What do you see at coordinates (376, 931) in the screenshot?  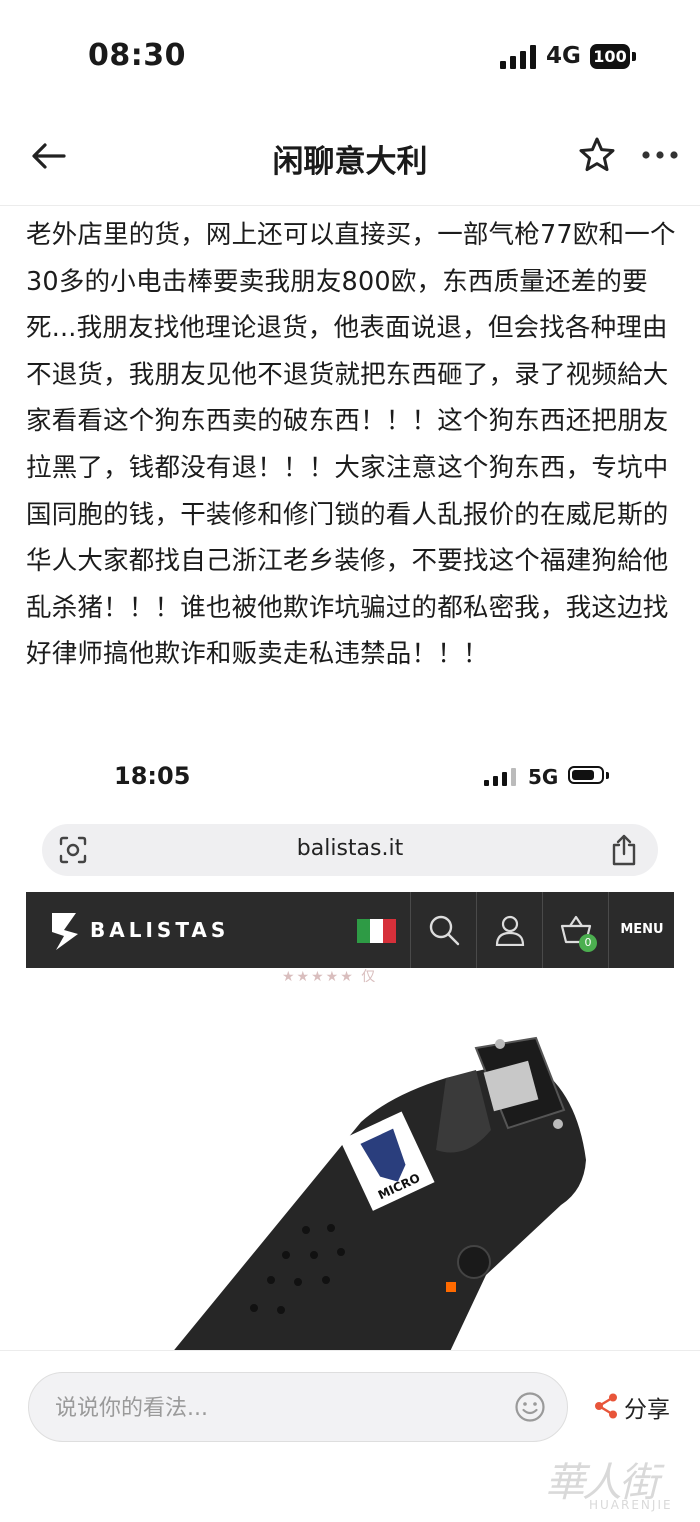 I see `italy-flag-icon` at bounding box center [376, 931].